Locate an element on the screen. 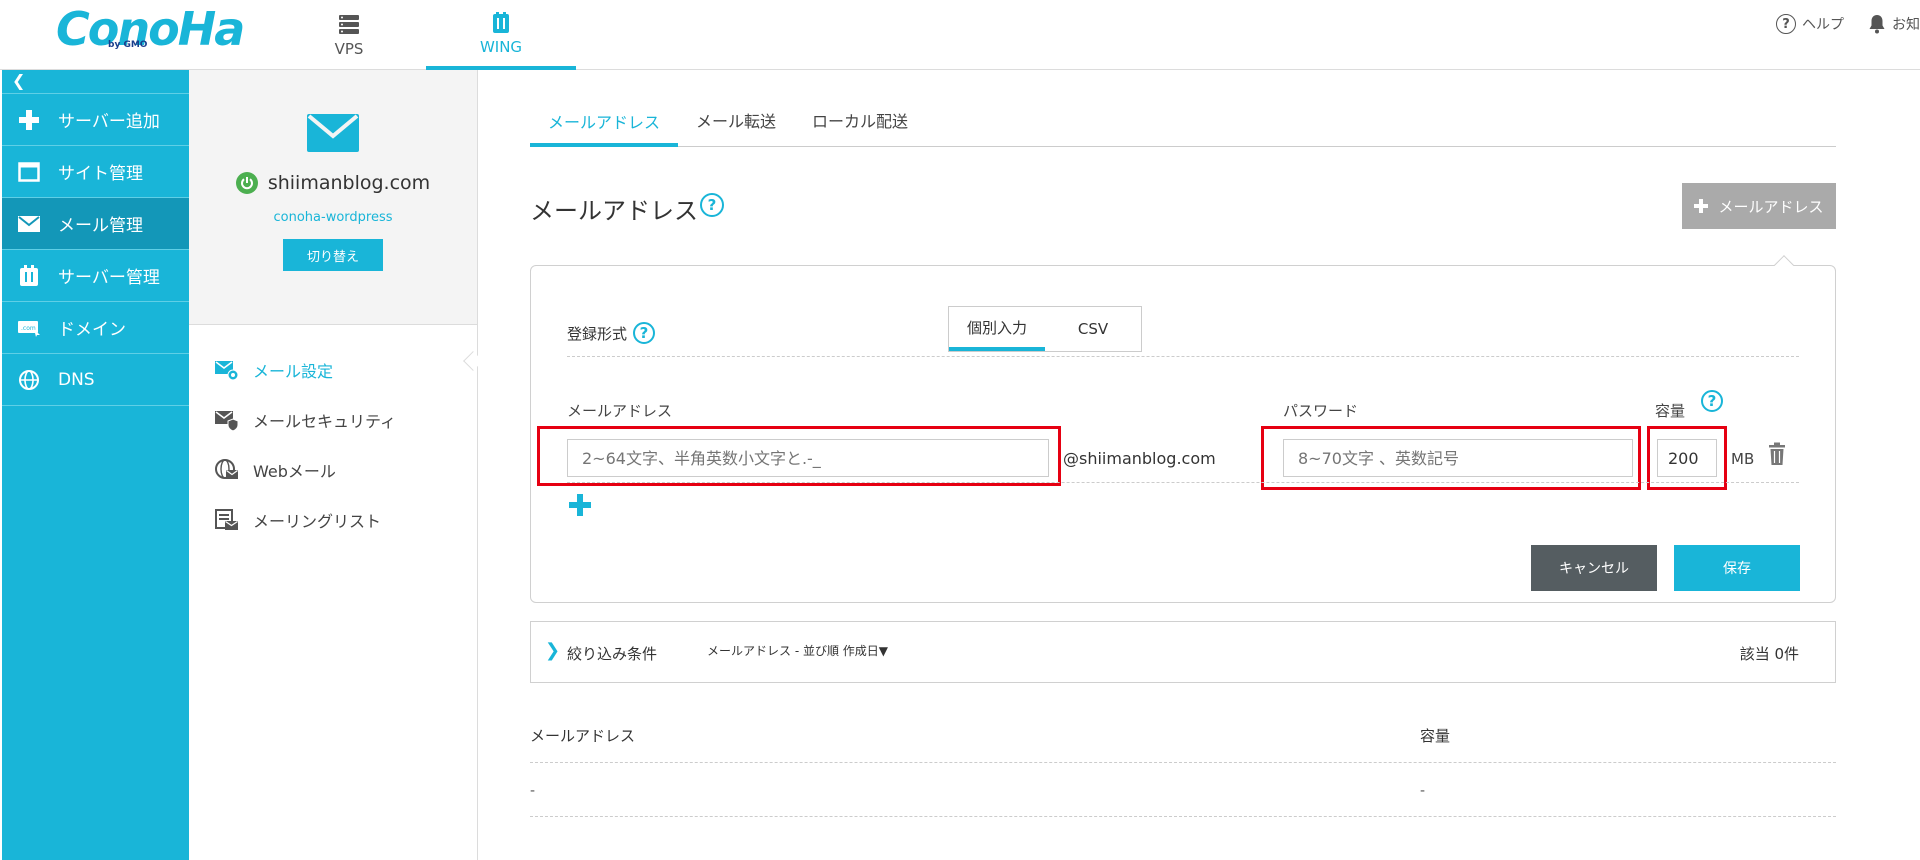 This screenshot has height=860, width=1920. domain-name: shiimanblog.com is located at coordinates (349, 183).